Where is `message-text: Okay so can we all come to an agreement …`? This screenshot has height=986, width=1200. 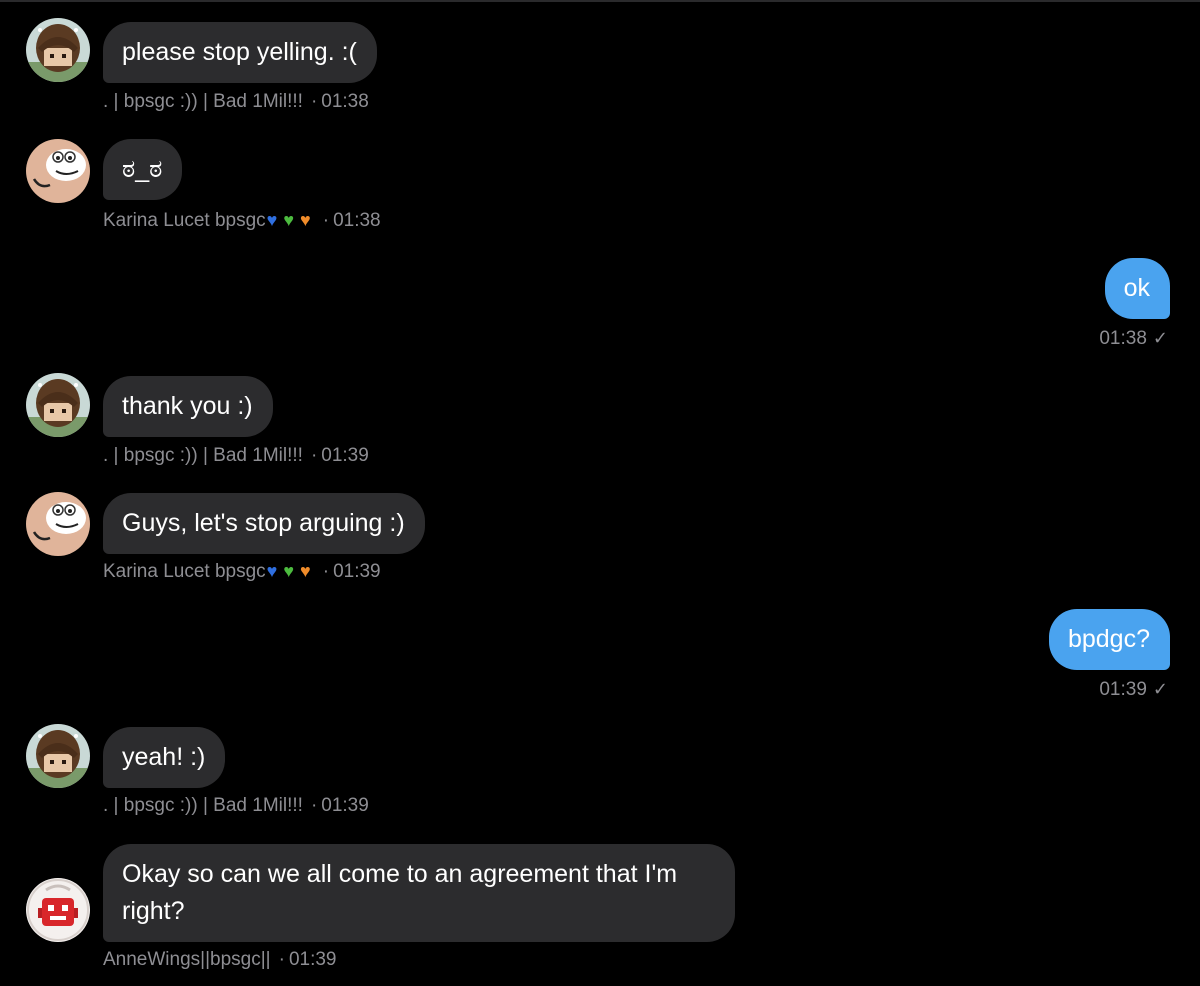 message-text: Okay so can we all come to an agreement … is located at coordinates (400, 892).